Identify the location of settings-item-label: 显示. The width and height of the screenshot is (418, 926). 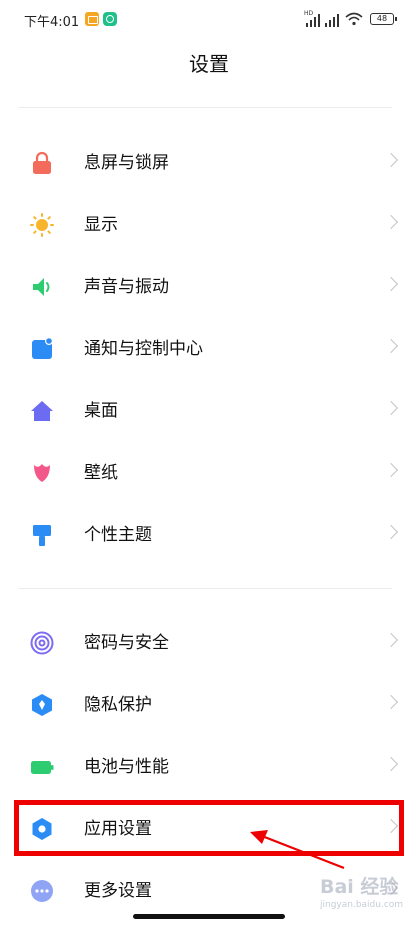
(101, 225).